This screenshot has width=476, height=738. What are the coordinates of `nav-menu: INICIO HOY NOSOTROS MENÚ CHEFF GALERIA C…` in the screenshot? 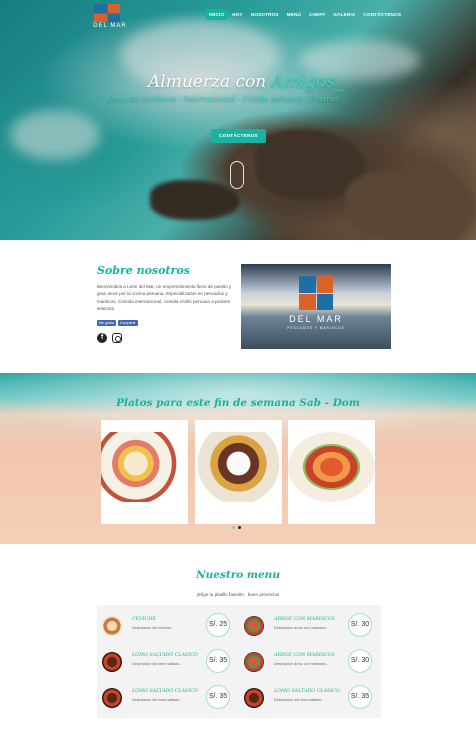 It's located at (305, 14).